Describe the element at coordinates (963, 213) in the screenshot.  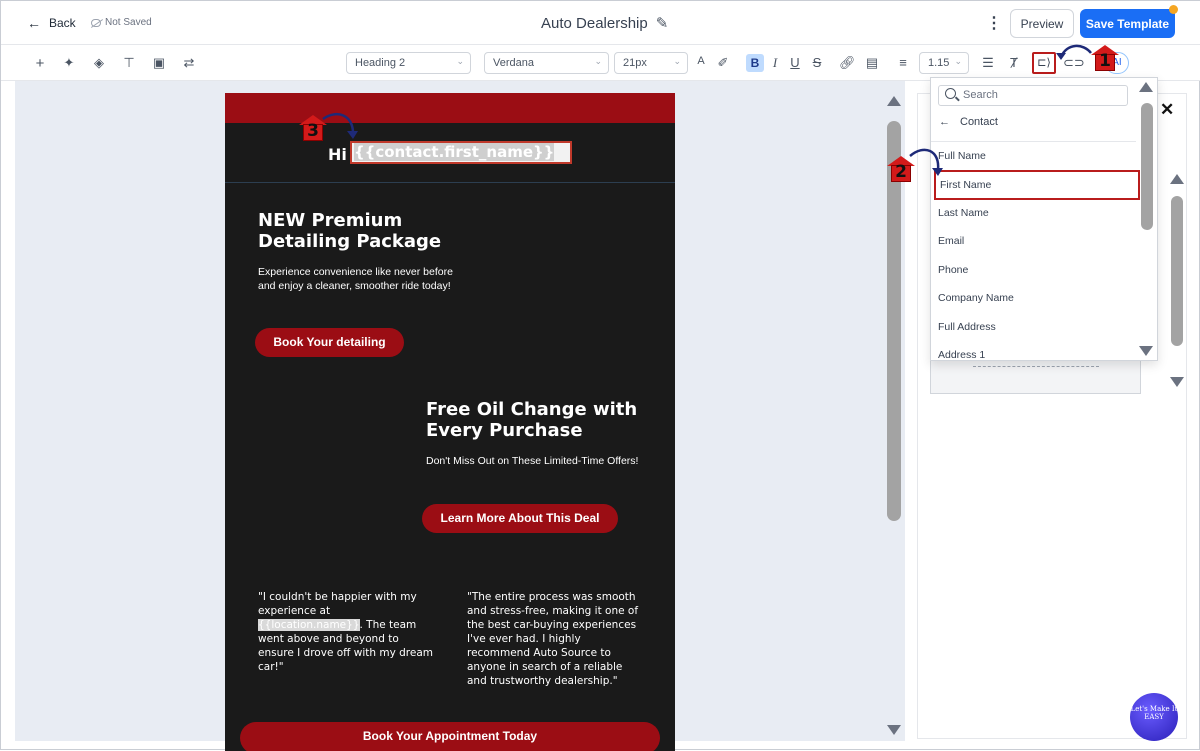
I see `dropdown-item-last-name: Last Name` at that location.